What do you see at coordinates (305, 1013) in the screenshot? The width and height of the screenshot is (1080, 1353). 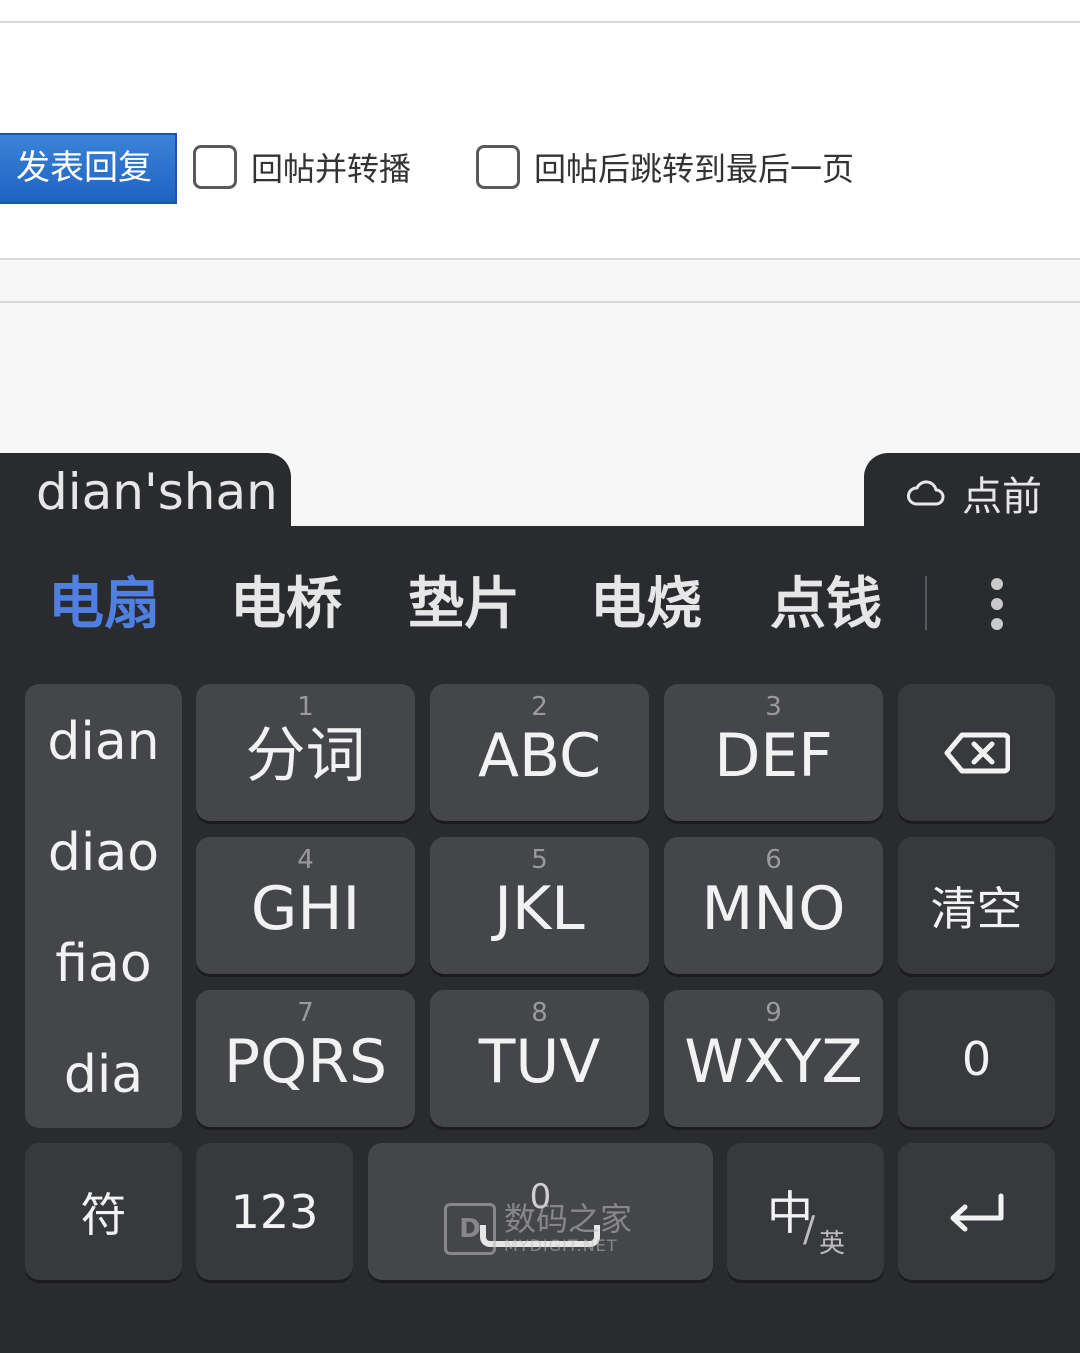 I see `key-number: 7` at bounding box center [305, 1013].